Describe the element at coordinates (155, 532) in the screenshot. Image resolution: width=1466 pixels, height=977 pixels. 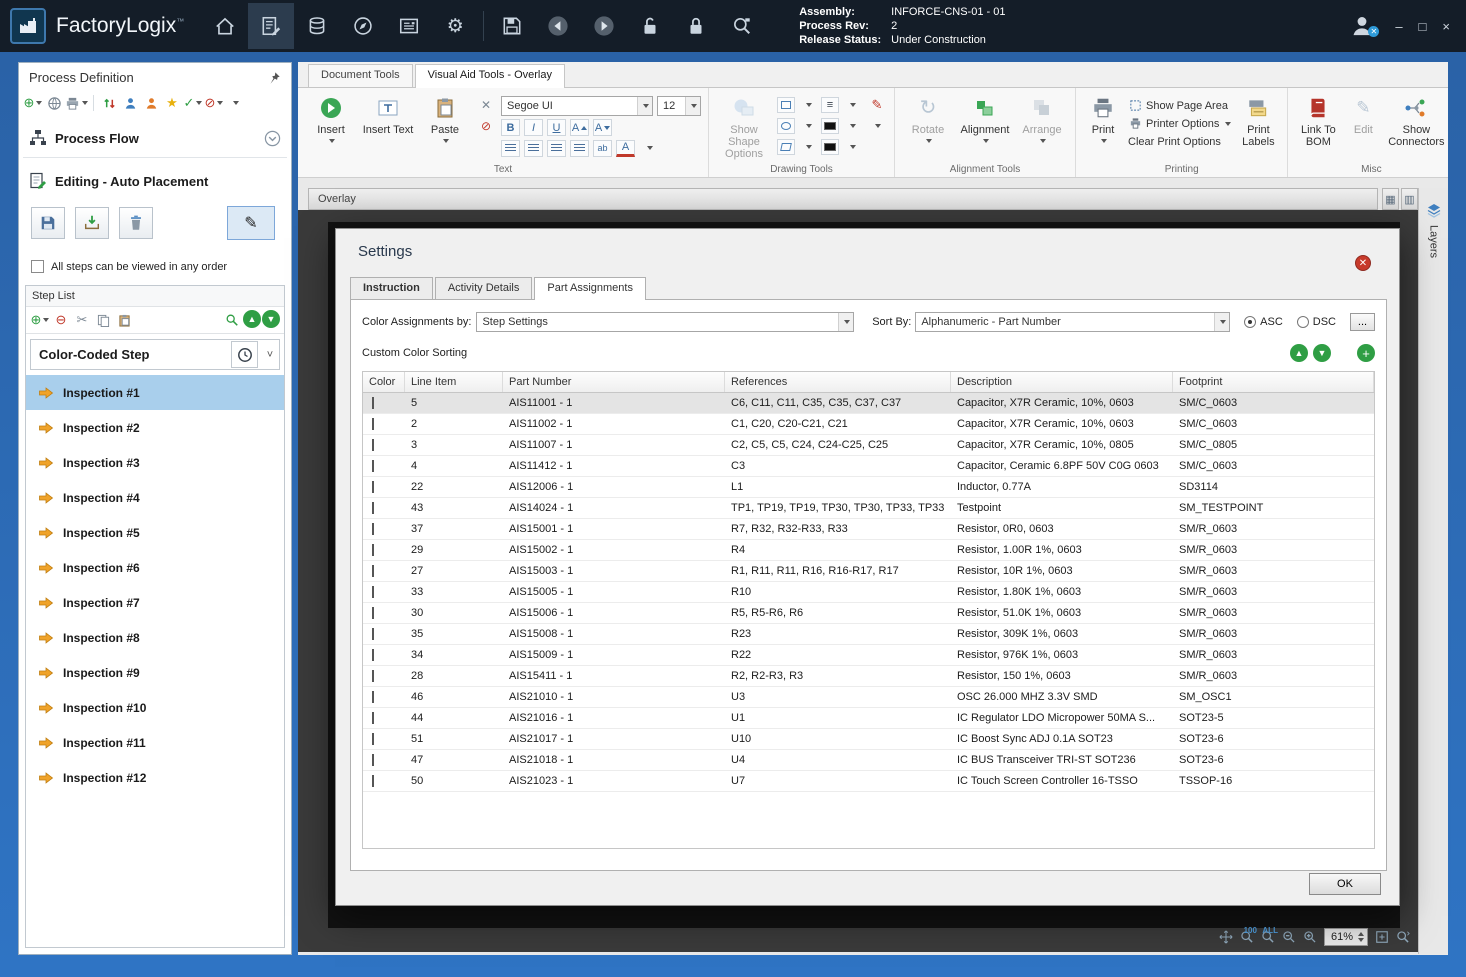
I see `step-item: Inspection #5` at that location.